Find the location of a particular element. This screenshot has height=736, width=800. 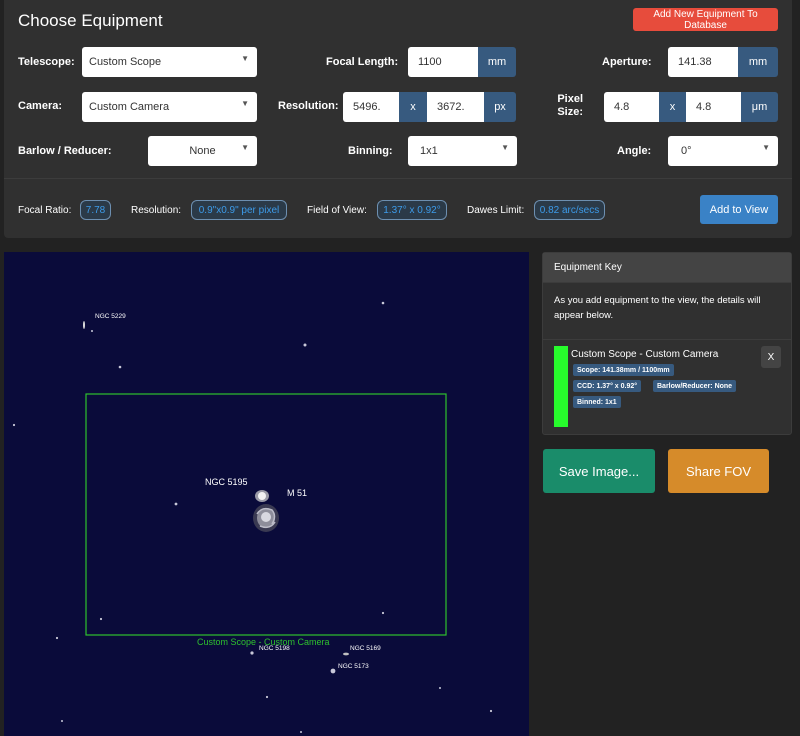

camera-select: Custom Camera ▼ is located at coordinates (169, 107).